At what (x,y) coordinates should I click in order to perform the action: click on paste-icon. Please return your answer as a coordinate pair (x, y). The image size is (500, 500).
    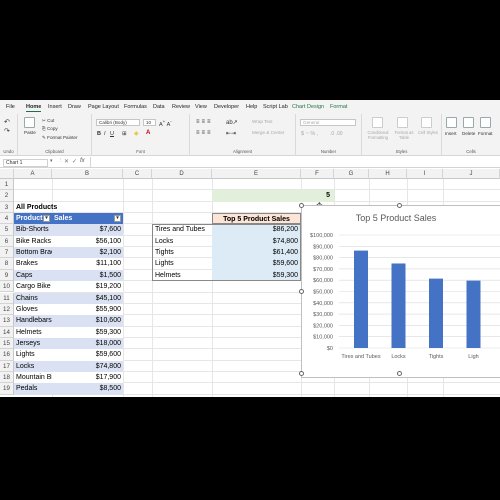
    Looking at the image, I should click on (29, 122).